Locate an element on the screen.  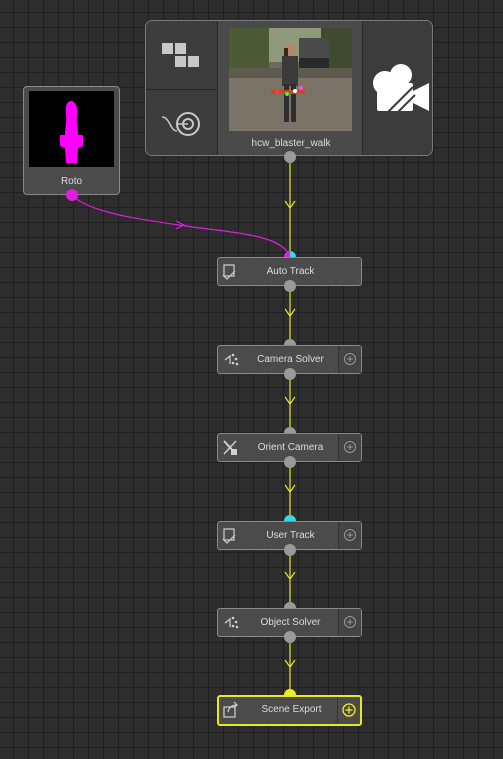
orient-output-port is located at coordinates (290, 462).